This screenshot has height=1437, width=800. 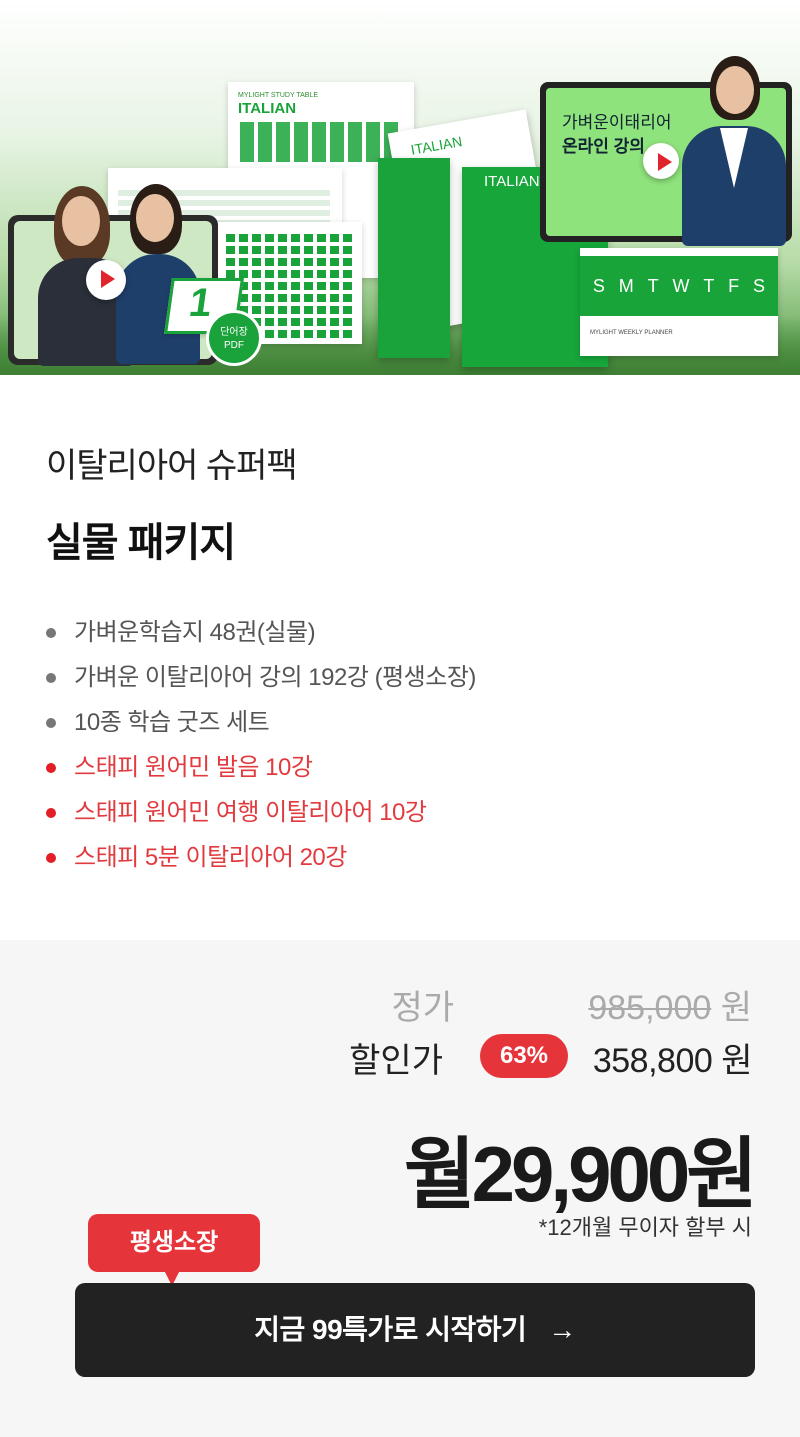 I want to click on teacher-tablet-right, so click(x=157, y=274).